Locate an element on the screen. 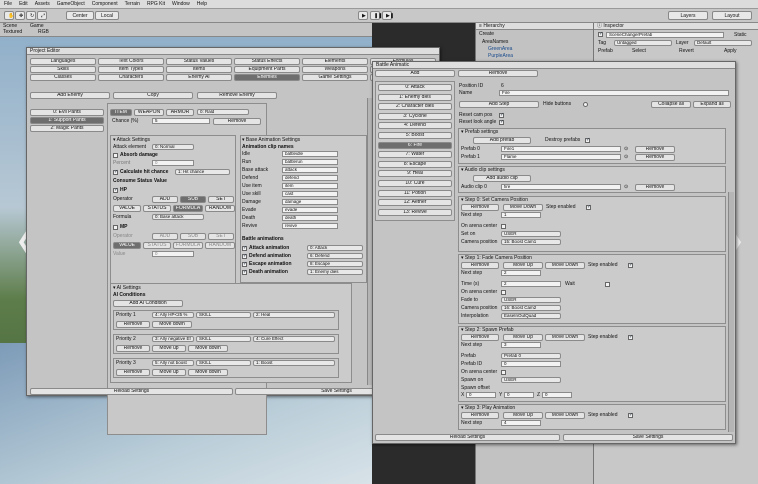 The image size is (758, 484). tab-tabs_row2-4: Weapons is located at coordinates (335, 69).